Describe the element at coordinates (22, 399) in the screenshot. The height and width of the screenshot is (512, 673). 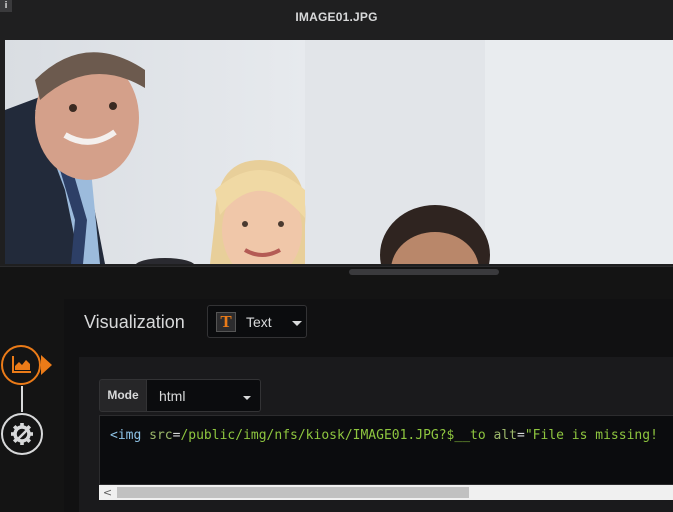
I see `rail-connector` at that location.